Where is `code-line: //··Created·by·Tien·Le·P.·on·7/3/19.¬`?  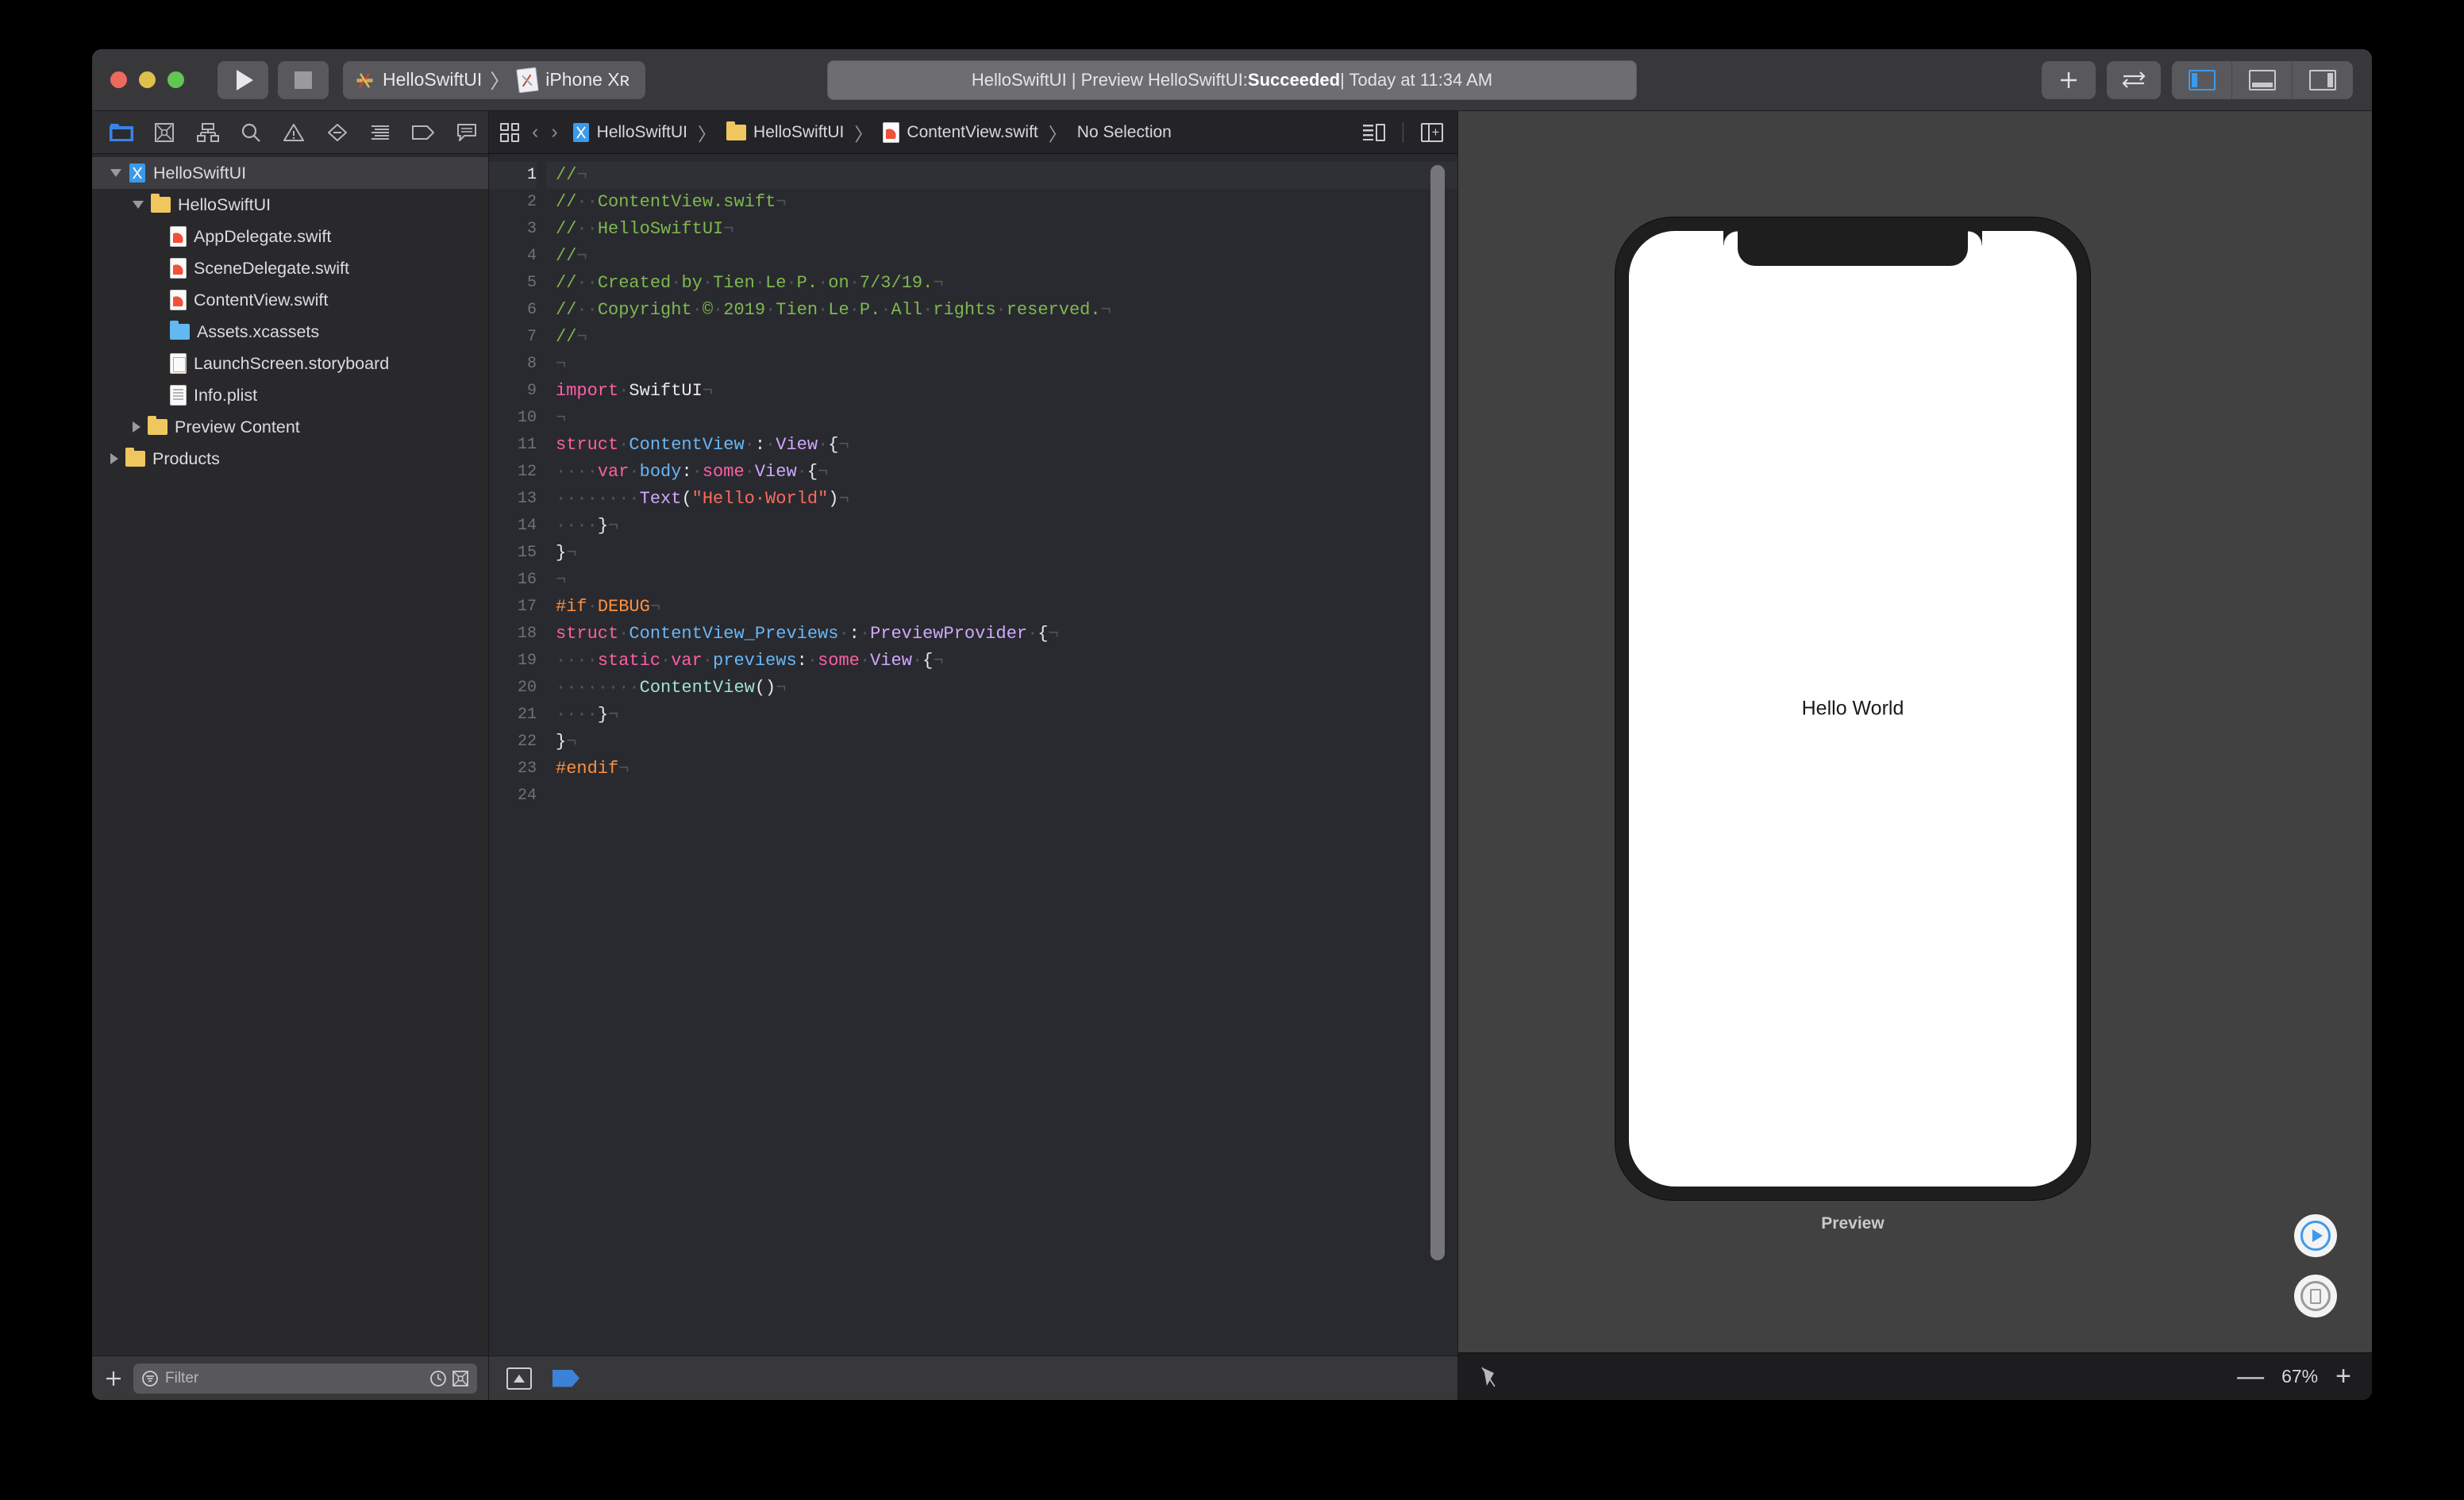
code-line: //··Created·by·Tien·Le·P.·on·7/3/19.¬ is located at coordinates (1006, 283).